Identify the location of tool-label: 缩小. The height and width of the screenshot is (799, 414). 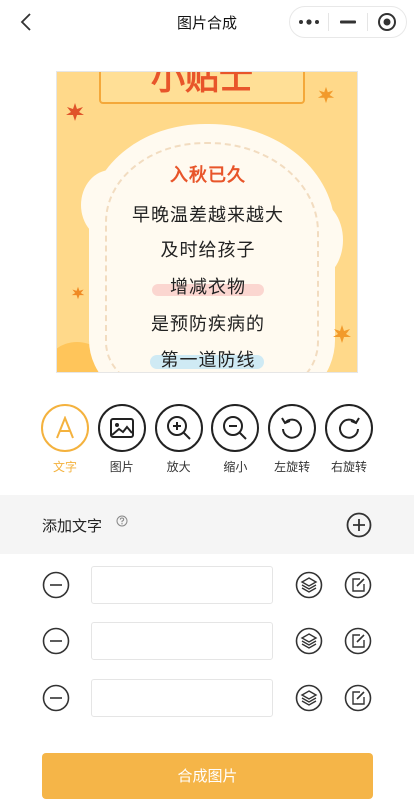
(235, 467).